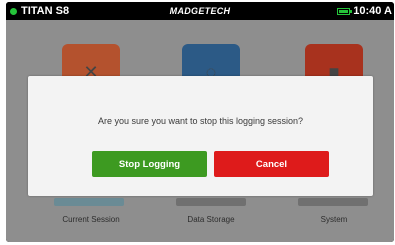 This screenshot has height=245, width=395. I want to click on status-bar: TITAN S8 MADGETECH 10:40 A, so click(200, 11).